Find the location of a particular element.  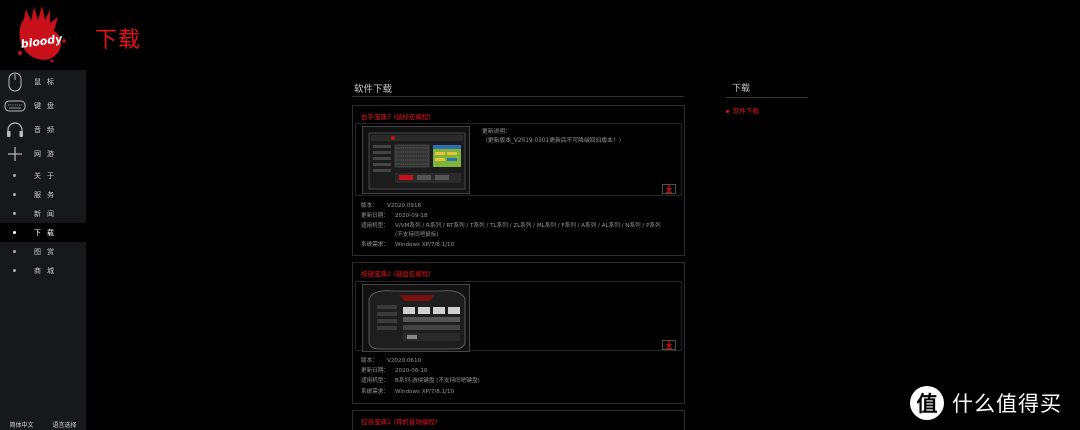

models-row: 适用机型： B系列-游侠键盘 (不支持同吧键盘) is located at coordinates (511, 381).